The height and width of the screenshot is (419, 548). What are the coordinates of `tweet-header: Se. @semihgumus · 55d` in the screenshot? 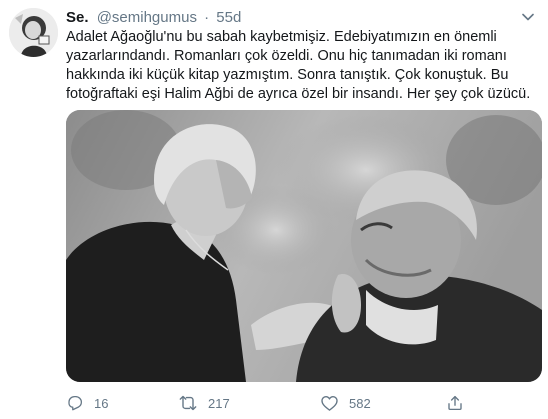 It's located at (153, 18).